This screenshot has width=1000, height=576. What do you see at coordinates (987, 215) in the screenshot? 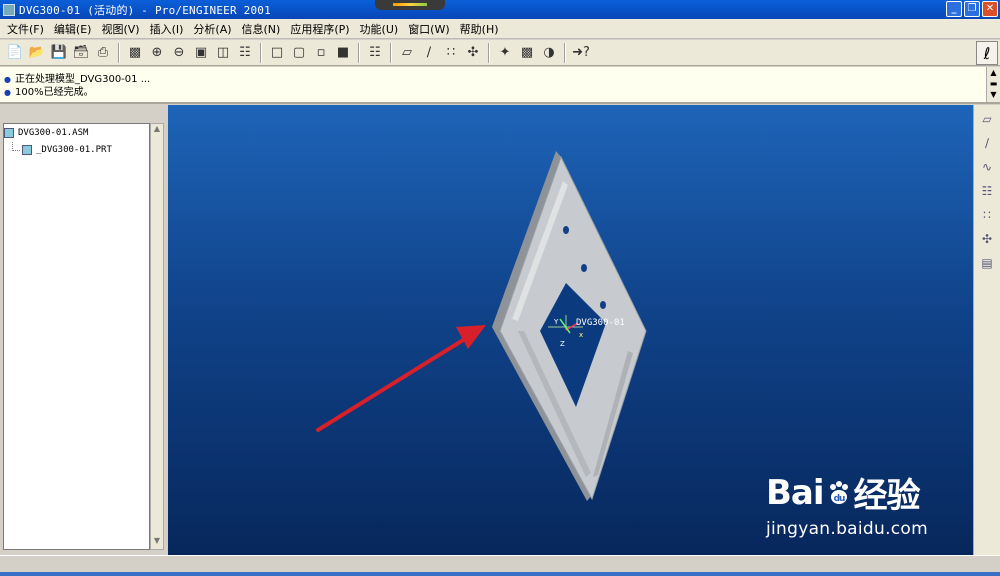
I see `offset-point-icon: ∷` at bounding box center [987, 215].